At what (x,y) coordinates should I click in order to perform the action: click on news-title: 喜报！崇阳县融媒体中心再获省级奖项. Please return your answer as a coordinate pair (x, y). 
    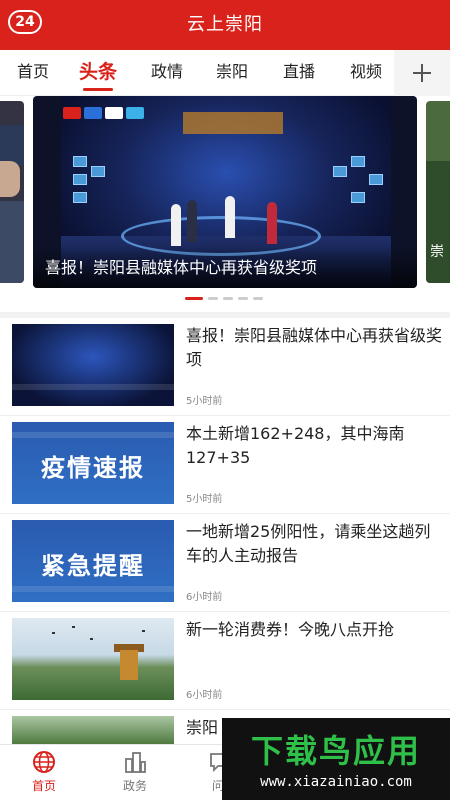
    Looking at the image, I should click on (314, 347).